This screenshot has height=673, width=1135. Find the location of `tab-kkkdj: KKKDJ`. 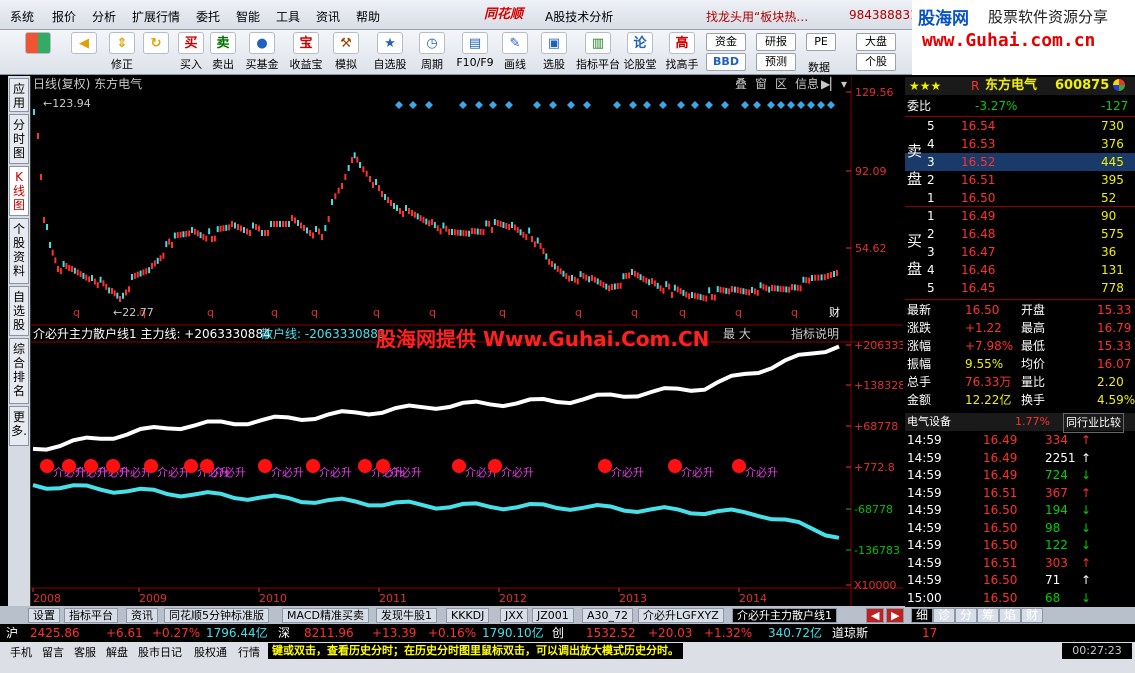

tab-kkkdj: KKKDJ is located at coordinates (468, 615).